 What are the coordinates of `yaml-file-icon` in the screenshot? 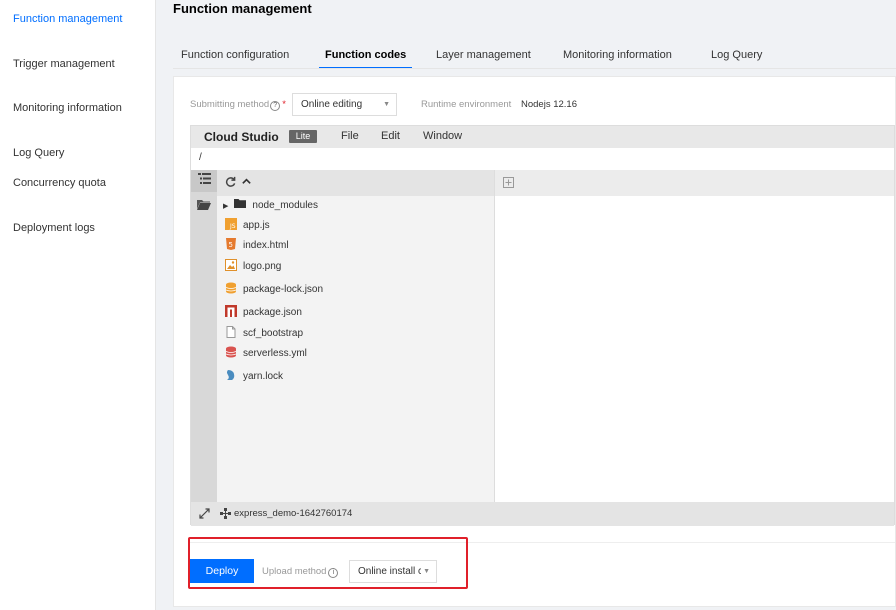 It's located at (231, 352).